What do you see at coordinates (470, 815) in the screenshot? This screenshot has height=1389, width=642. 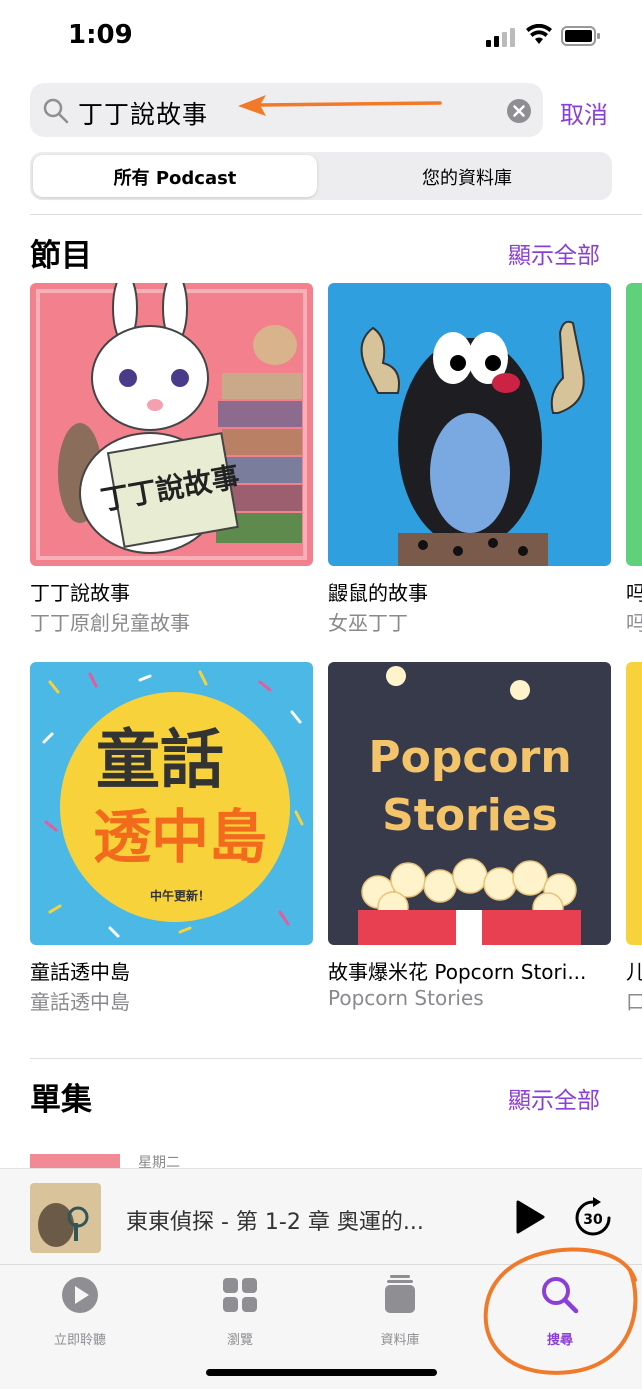 I see `show-art-text-2: Stories` at bounding box center [470, 815].